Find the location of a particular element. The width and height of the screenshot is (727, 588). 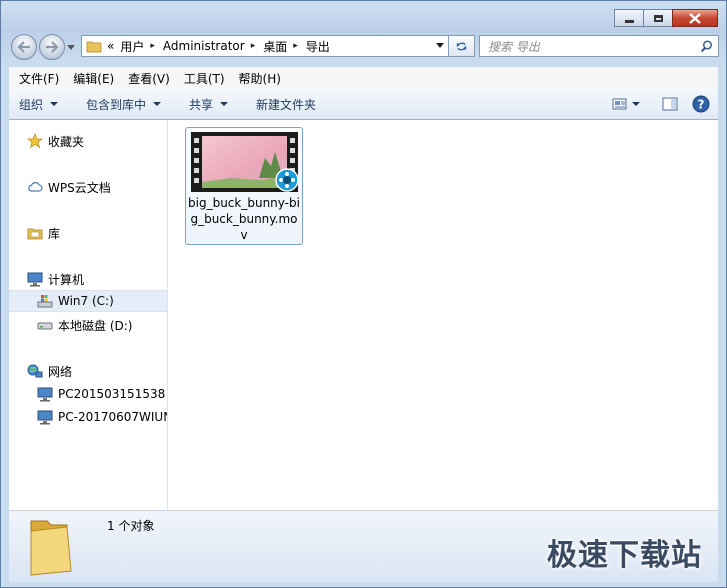

preview-pane-icon is located at coordinates (670, 104).